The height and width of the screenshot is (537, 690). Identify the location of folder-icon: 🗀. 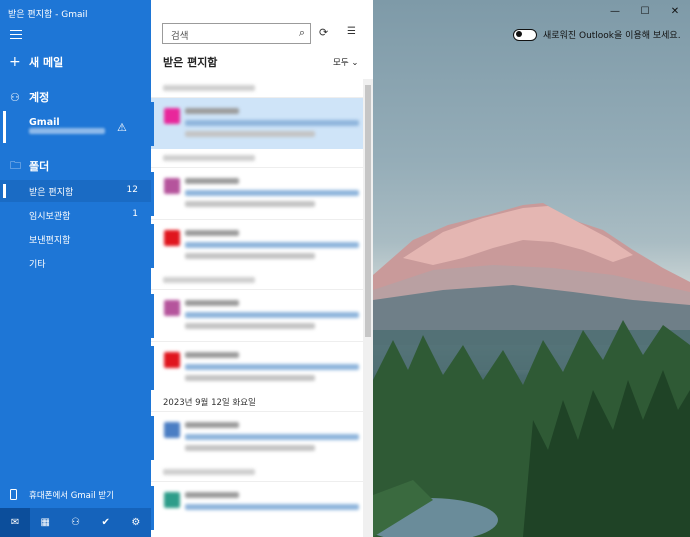
(15, 165).